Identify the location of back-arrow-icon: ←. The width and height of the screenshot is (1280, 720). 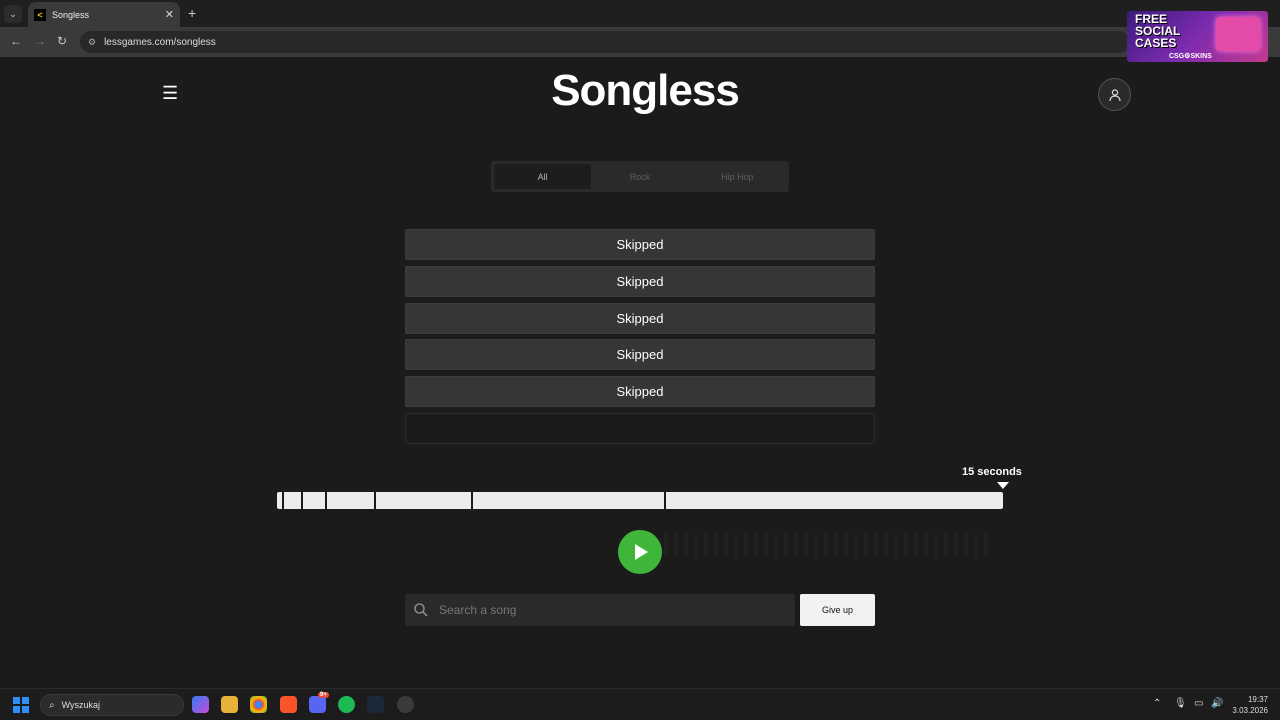
(16, 41).